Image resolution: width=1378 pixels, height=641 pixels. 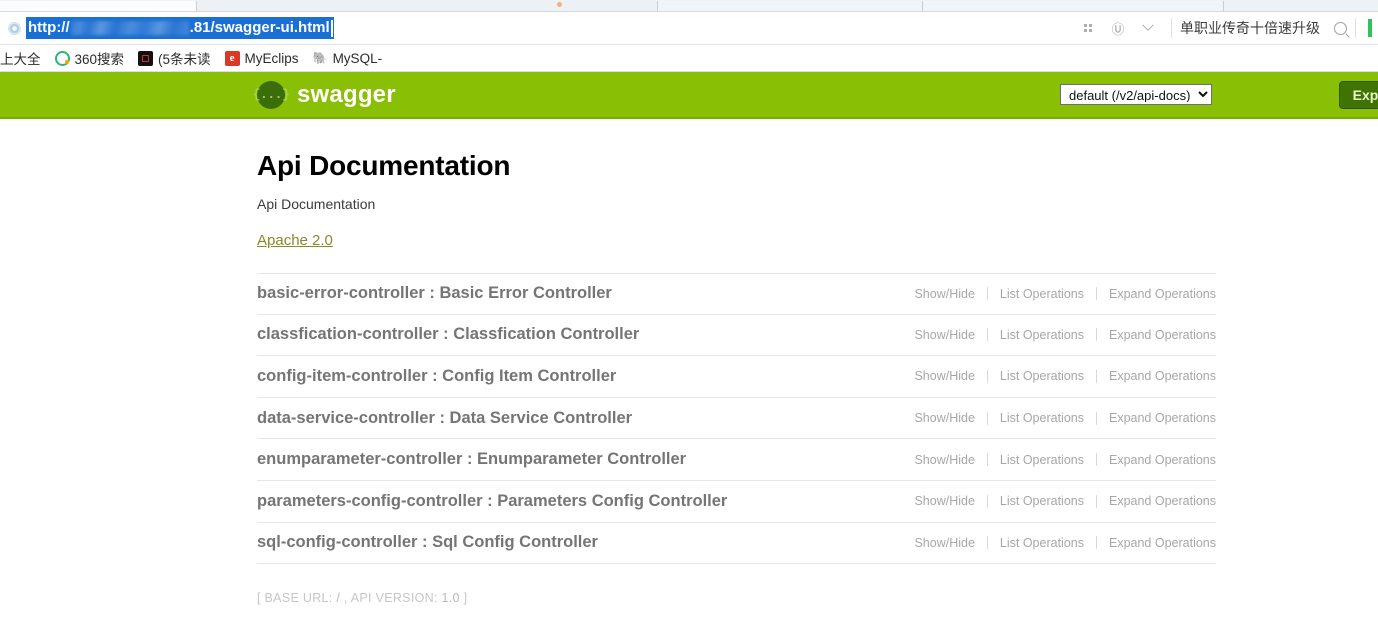 I want to click on url-input: http:// .81/swagger-ui.html, so click(x=180, y=28).